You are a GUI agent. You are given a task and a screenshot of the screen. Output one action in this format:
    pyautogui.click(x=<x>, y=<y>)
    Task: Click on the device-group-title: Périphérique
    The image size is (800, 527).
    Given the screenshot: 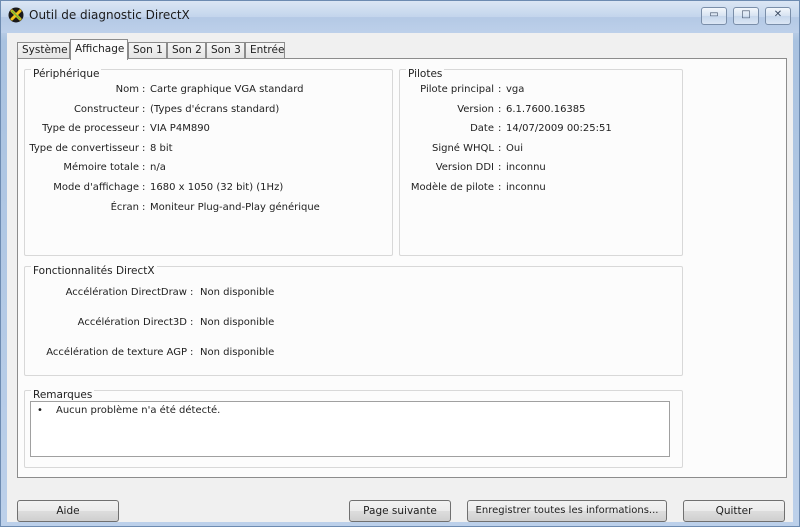 What is the action you would take?
    pyautogui.click(x=66, y=74)
    